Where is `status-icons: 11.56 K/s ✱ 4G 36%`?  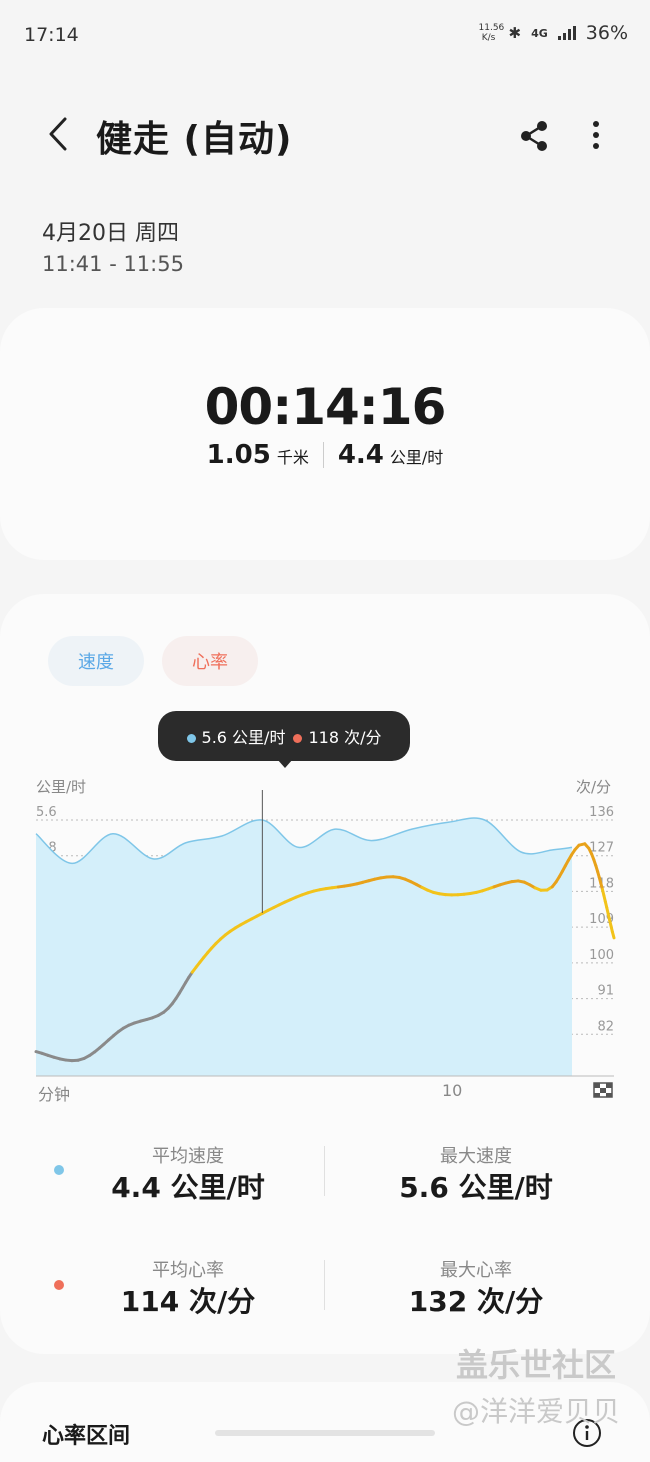
status-icons: 11.56 K/s ✱ 4G 36% is located at coordinates (554, 33).